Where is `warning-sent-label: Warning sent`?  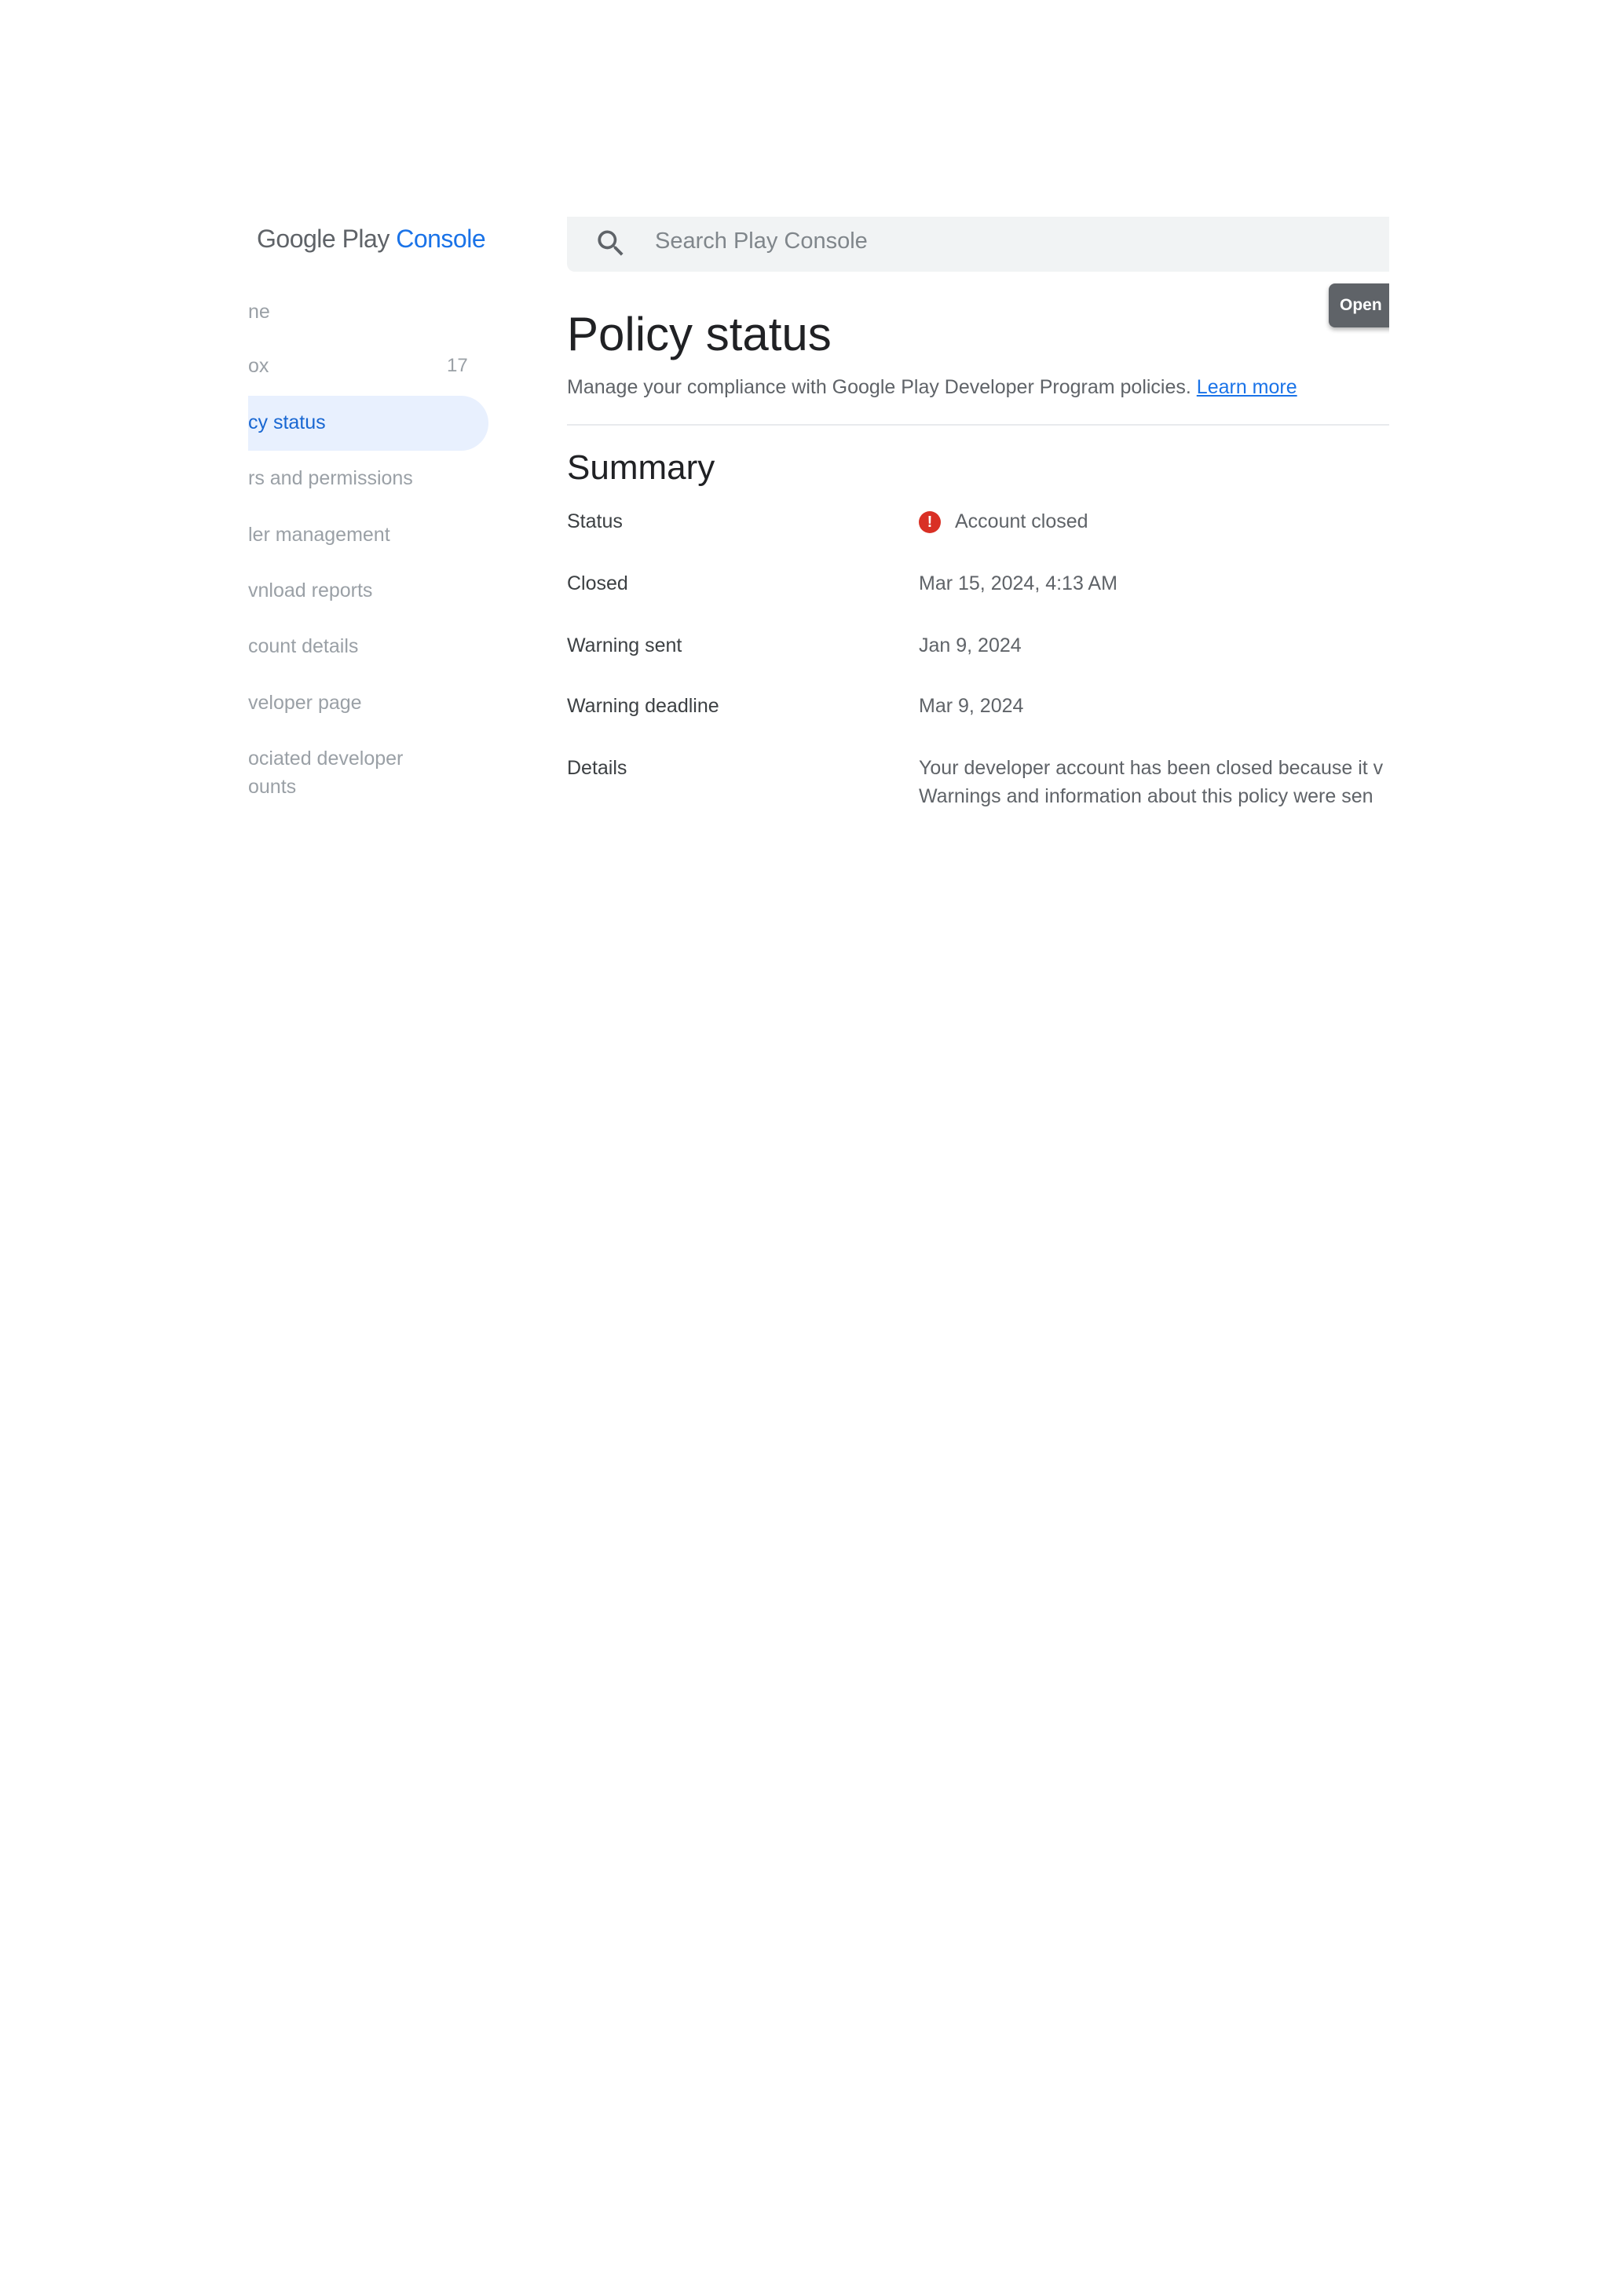
warning-sent-label: Warning sent is located at coordinates (624, 645).